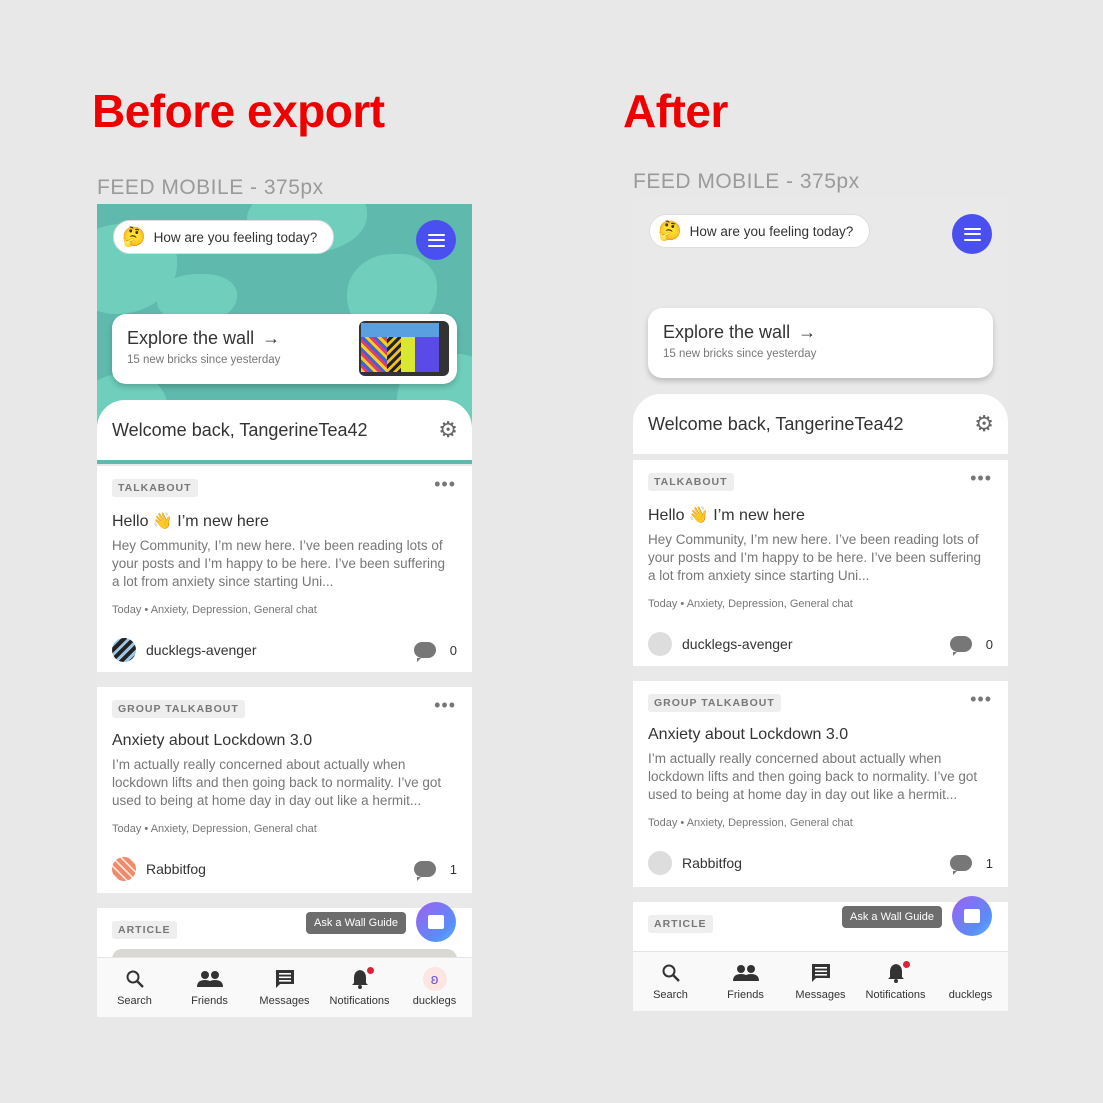 Image resolution: width=1103 pixels, height=1103 pixels. I want to click on nav-item-profile: ʚ ducklegs, so click(434, 987).